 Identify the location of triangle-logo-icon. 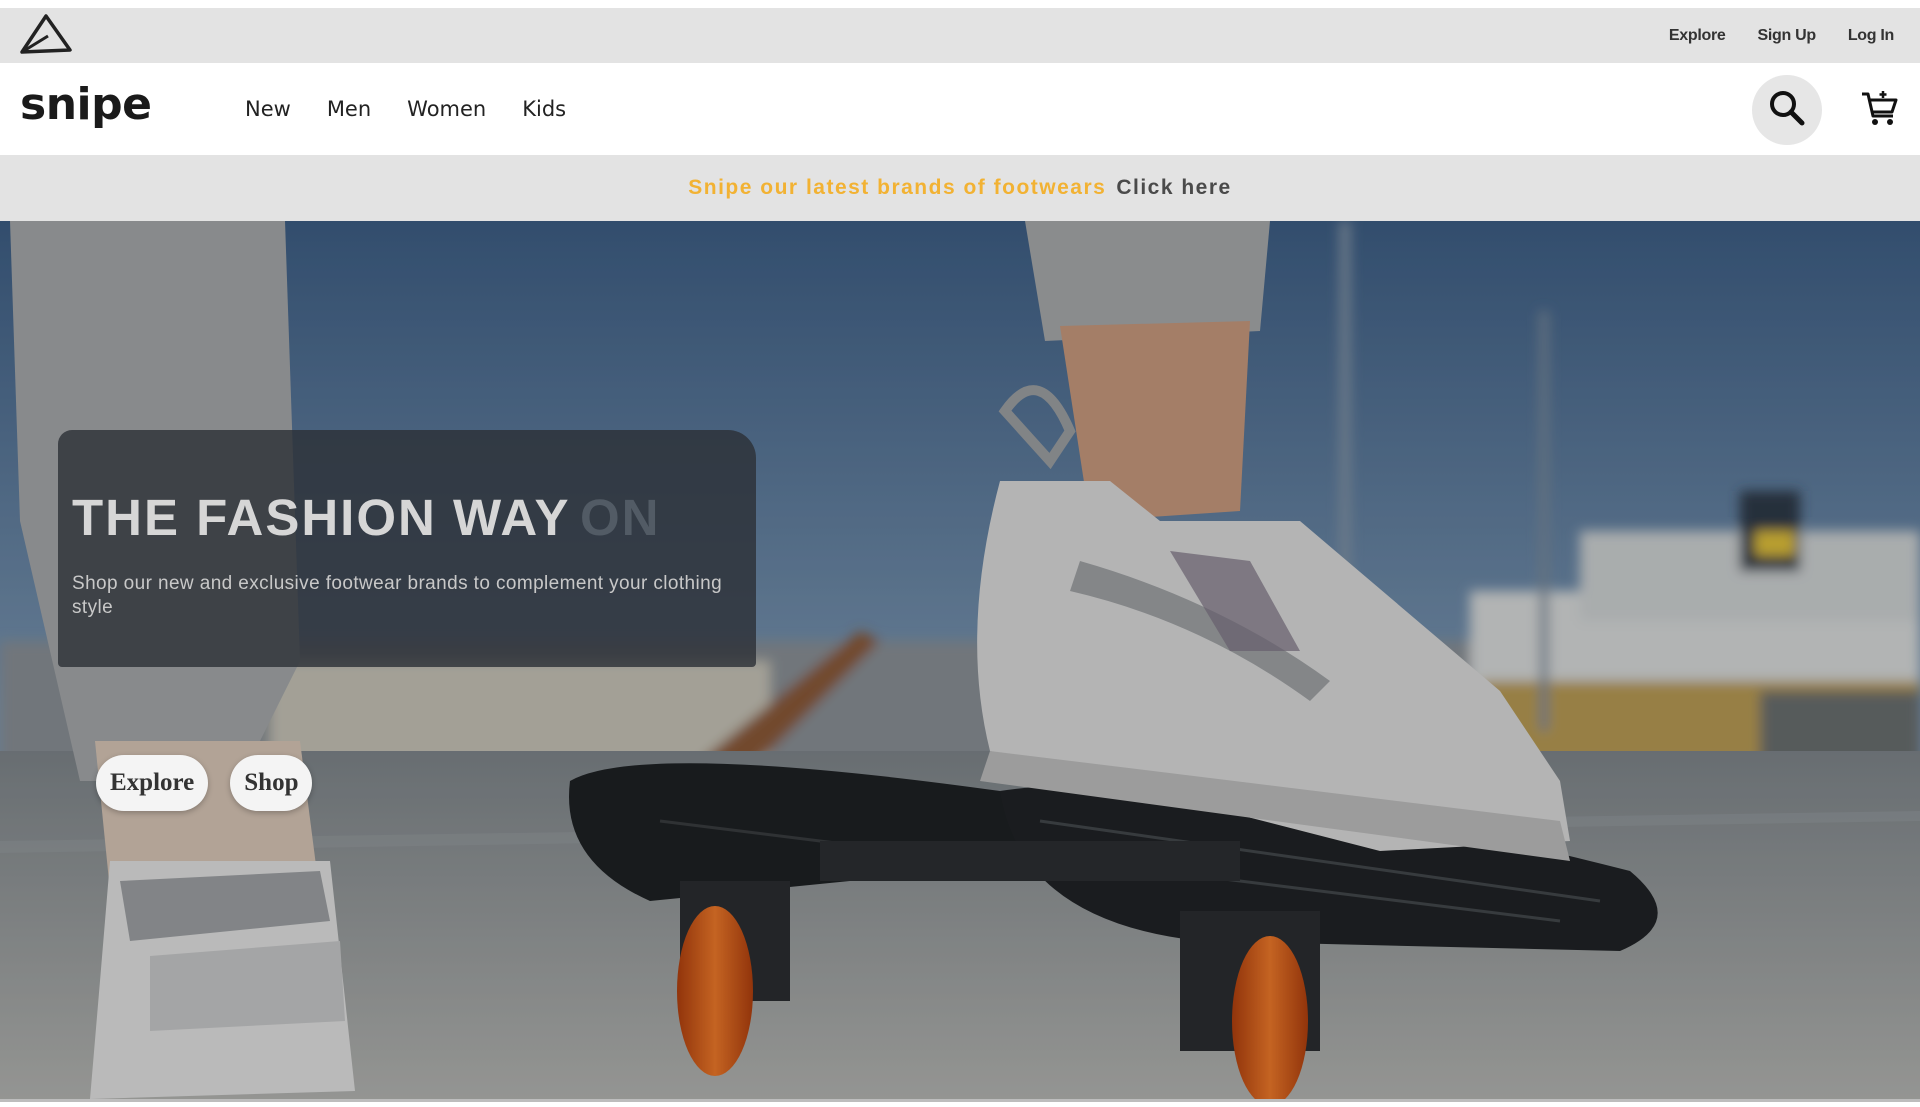
(46, 34).